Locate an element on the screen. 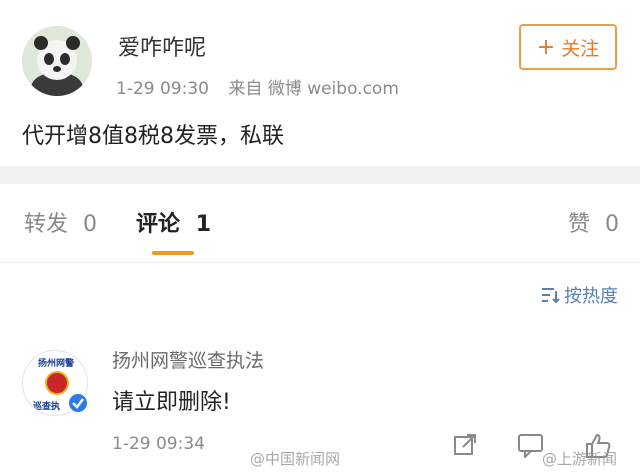 This screenshot has width=640, height=474. reply-button is located at coordinates (531, 447).